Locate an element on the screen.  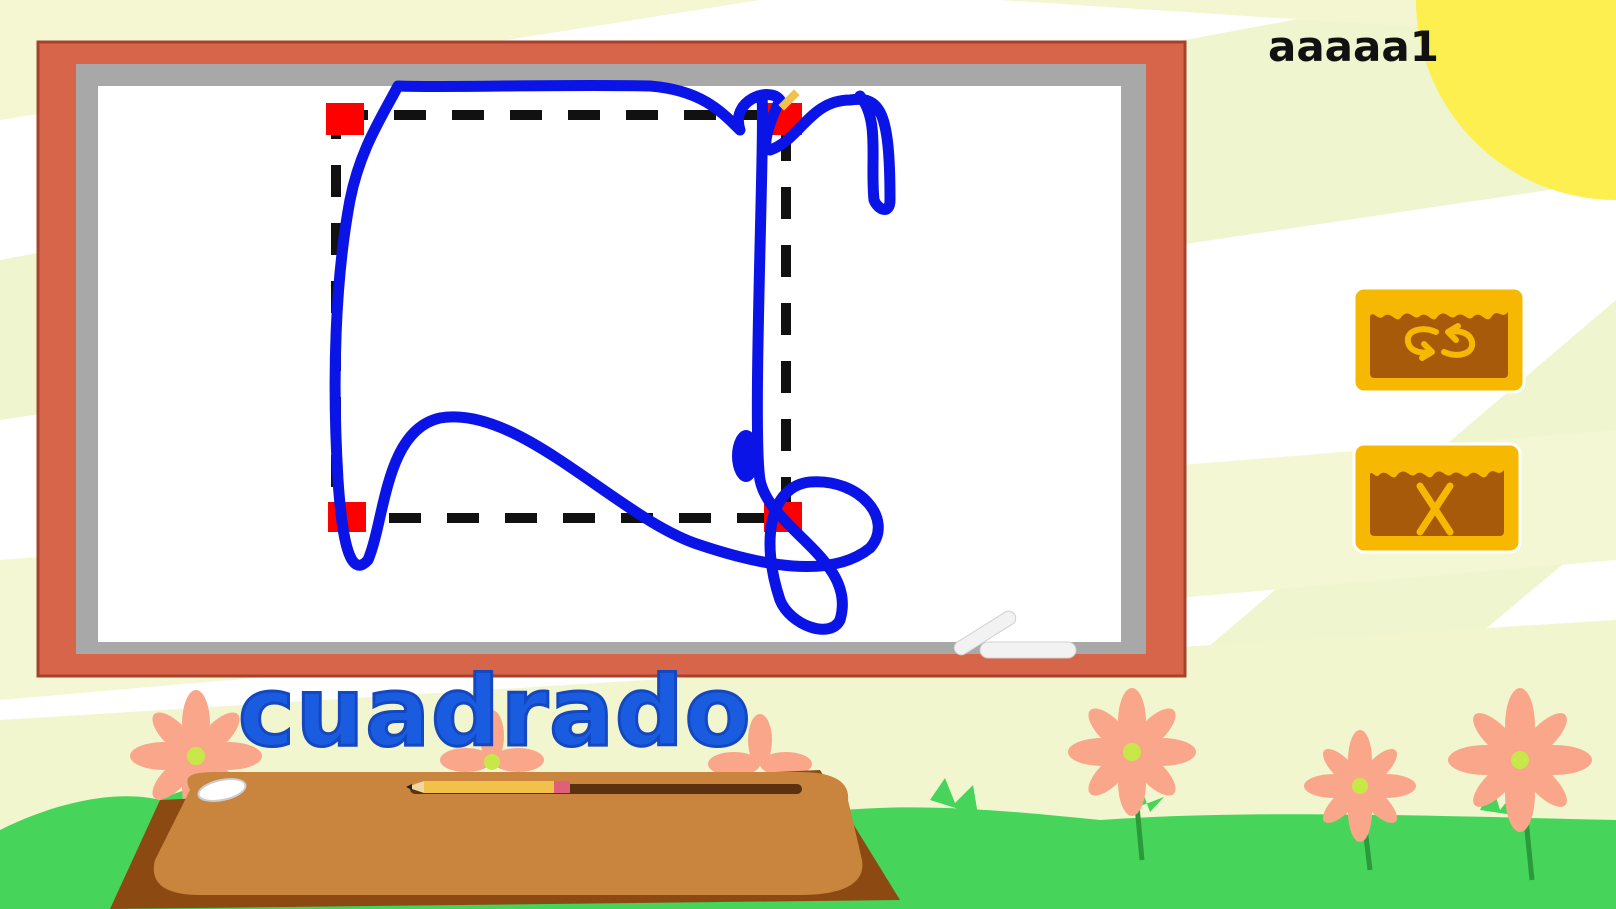
reset-button is located at coordinates (1439, 340).